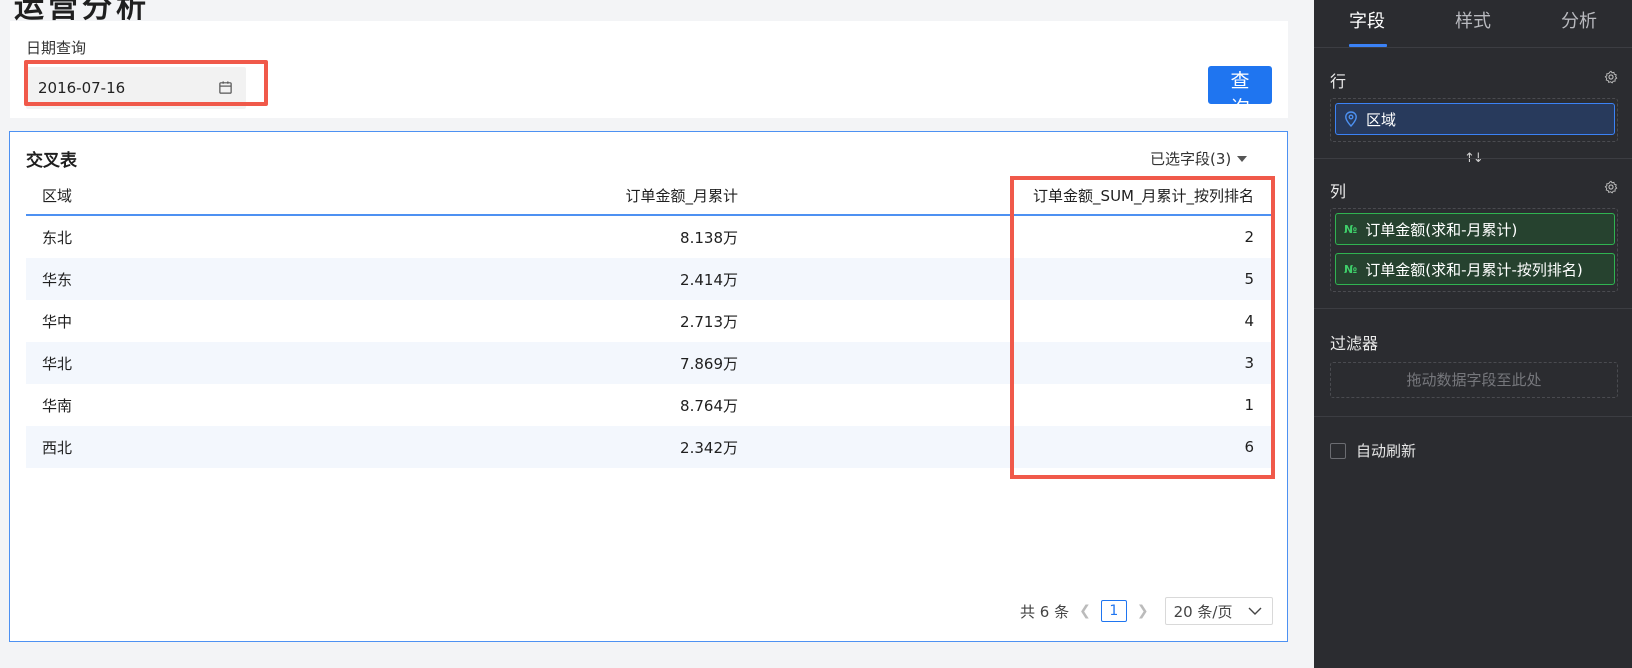  I want to click on column-field-label: 订单金额(求和-月累计-按列排名), so click(1474, 269).